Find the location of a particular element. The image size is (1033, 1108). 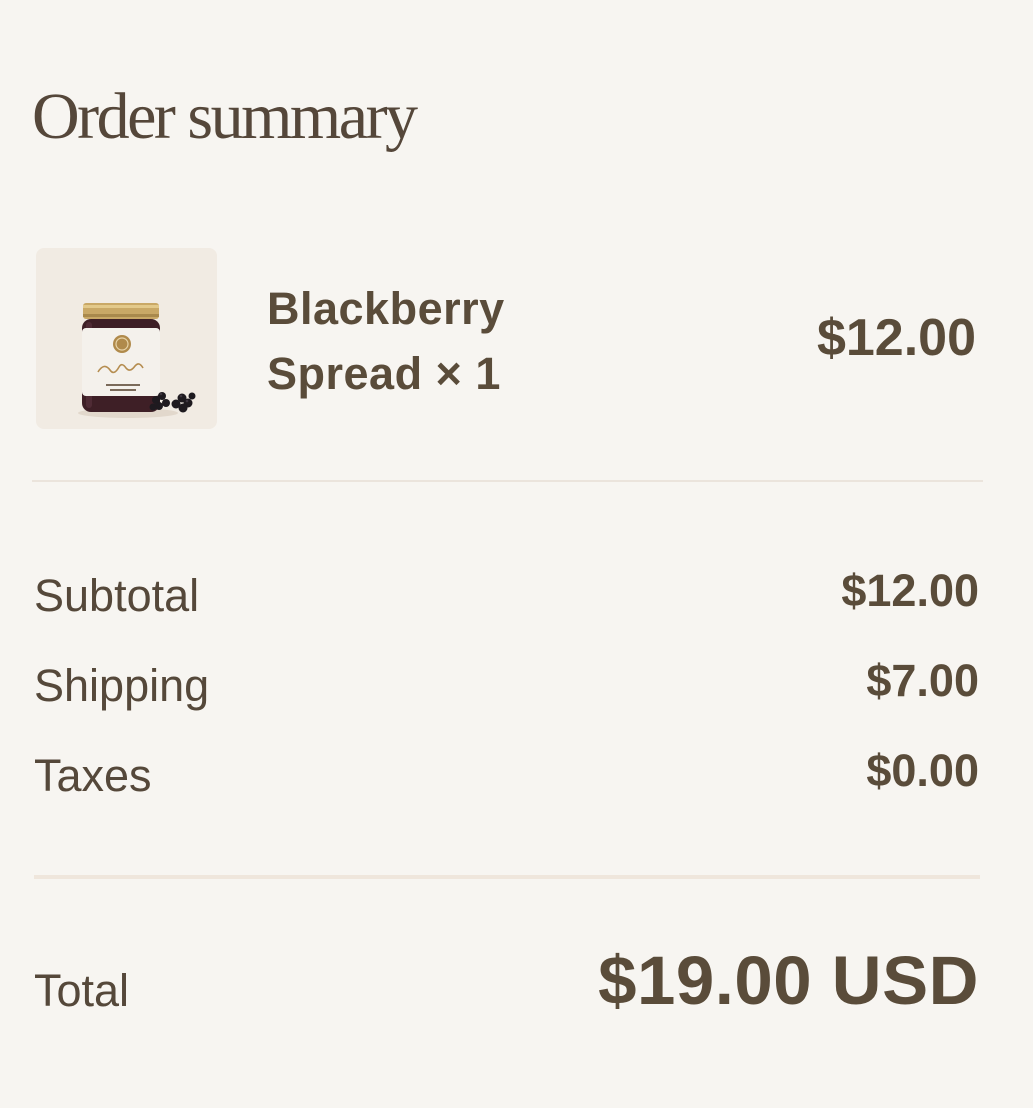

subtotal-value: $12.00 is located at coordinates (910, 590).